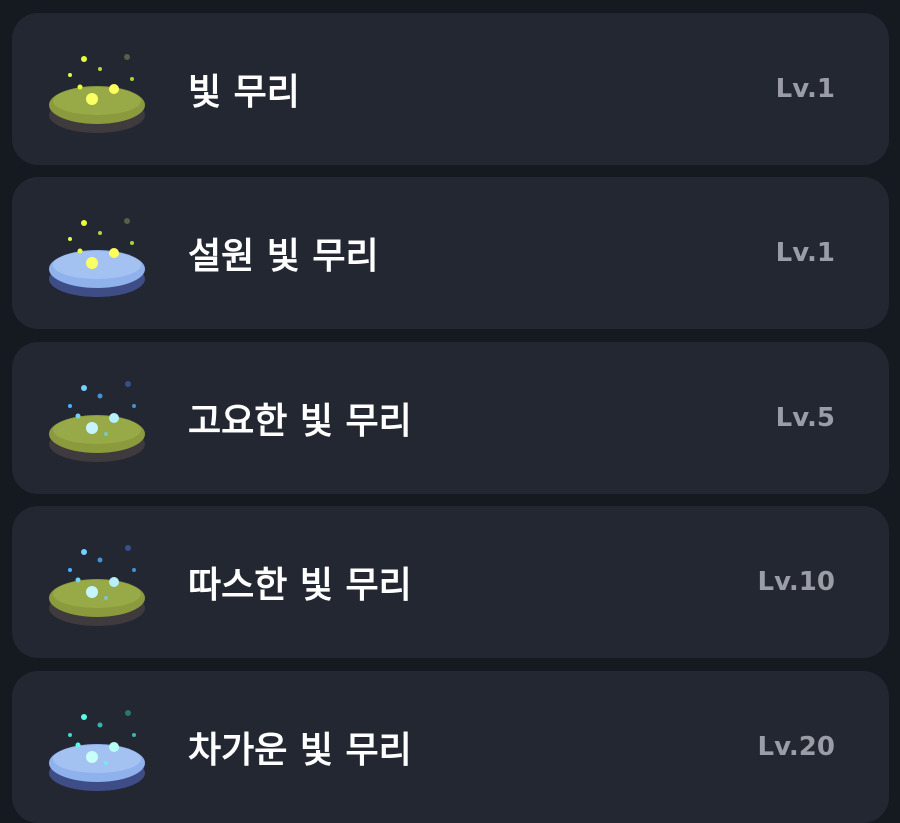  Describe the element at coordinates (97, 91) in the screenshot. I see `firefly-swarm-icon` at that location.